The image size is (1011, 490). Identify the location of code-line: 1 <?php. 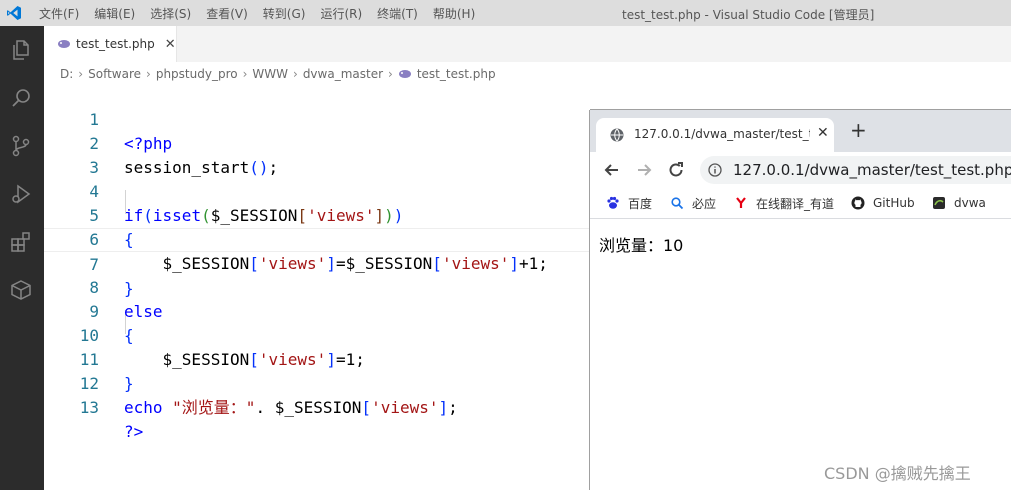
(527, 118).